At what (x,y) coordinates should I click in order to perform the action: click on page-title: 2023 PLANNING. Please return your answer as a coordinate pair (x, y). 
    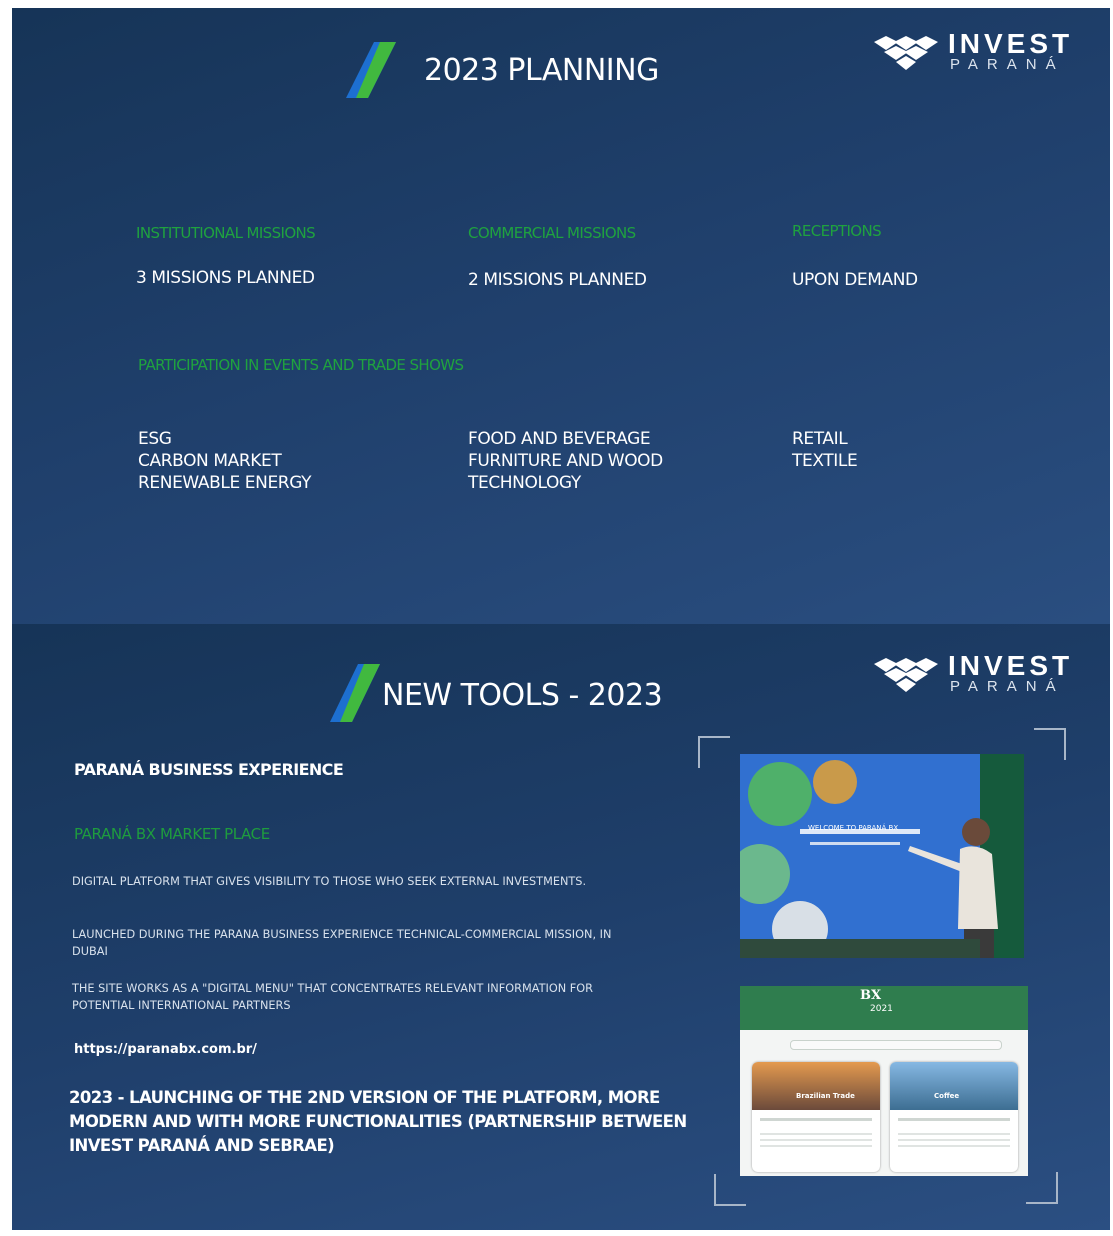
    Looking at the image, I should click on (541, 70).